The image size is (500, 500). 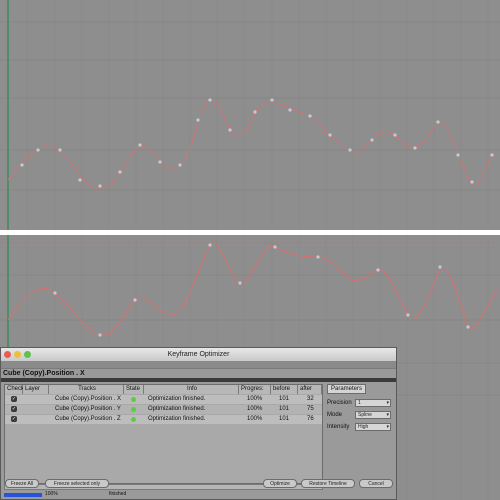 I want to click on freeze-all-button: Freeze All, so click(x=22, y=483).